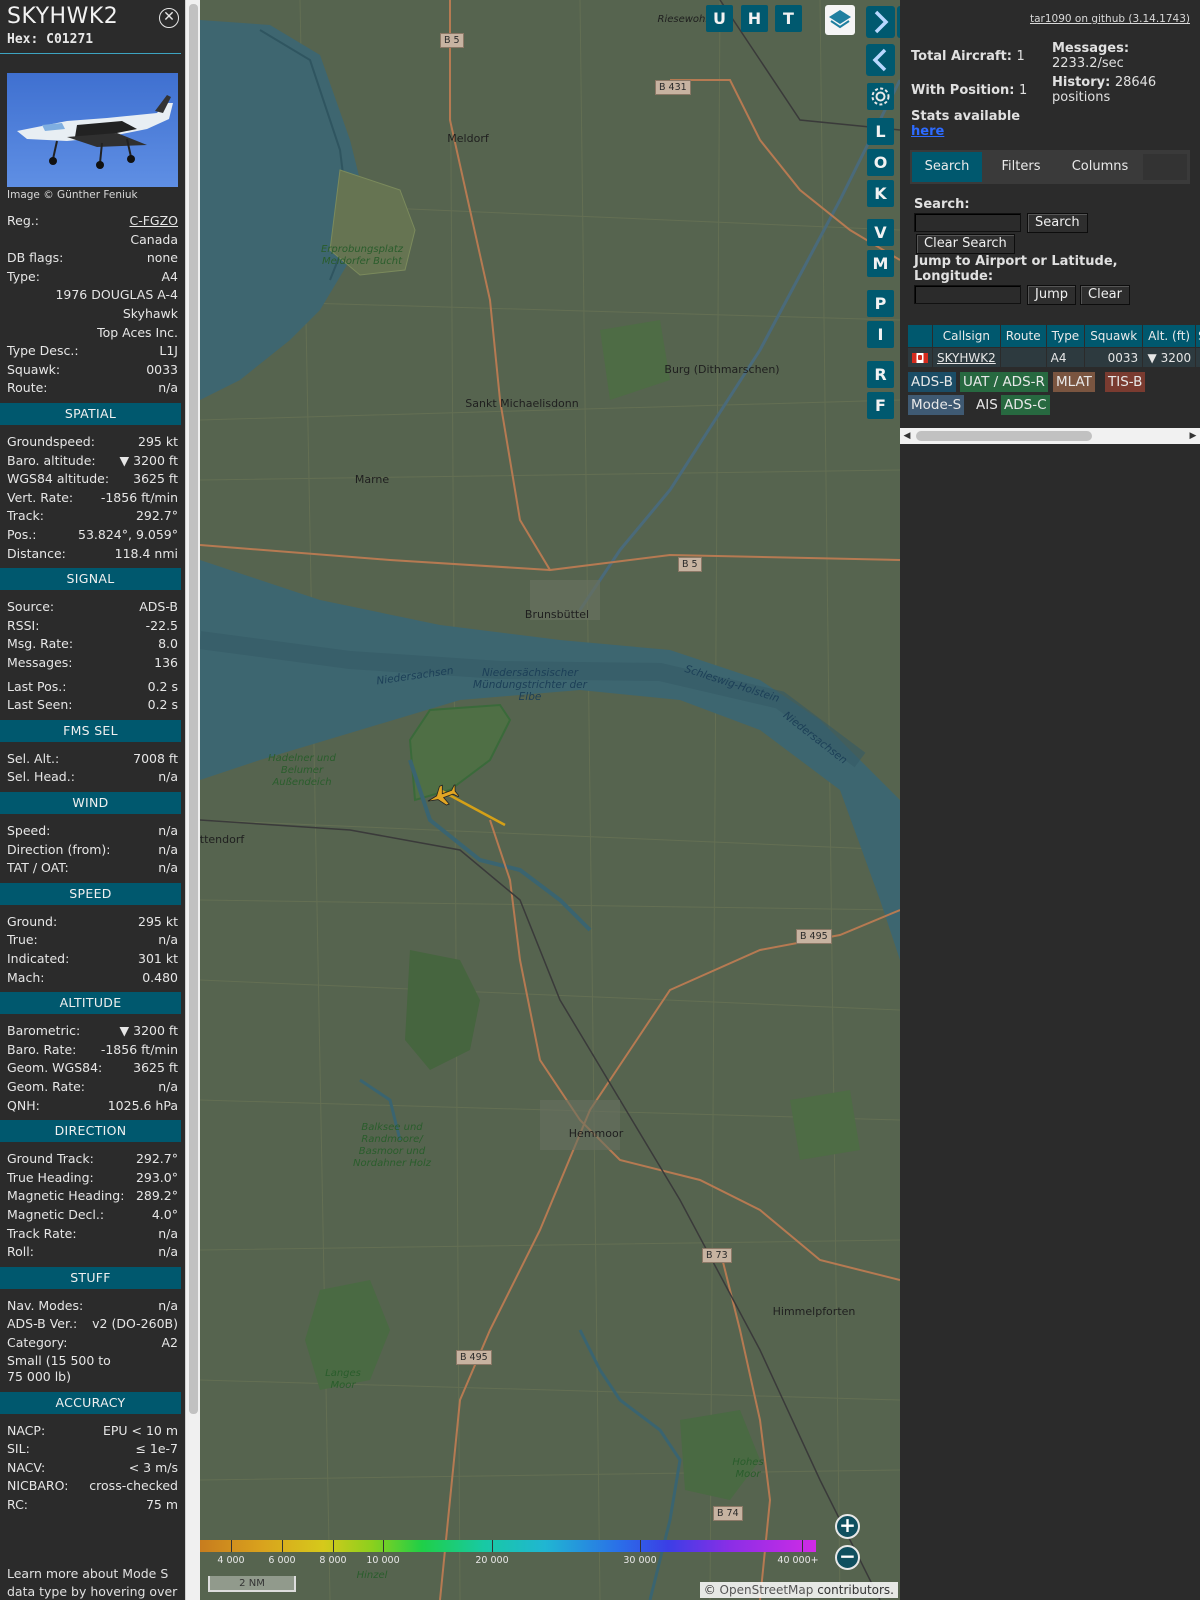 This screenshot has height=1600, width=1200. What do you see at coordinates (40, 644) in the screenshot?
I see `detail-key: Msg. Rate:` at bounding box center [40, 644].